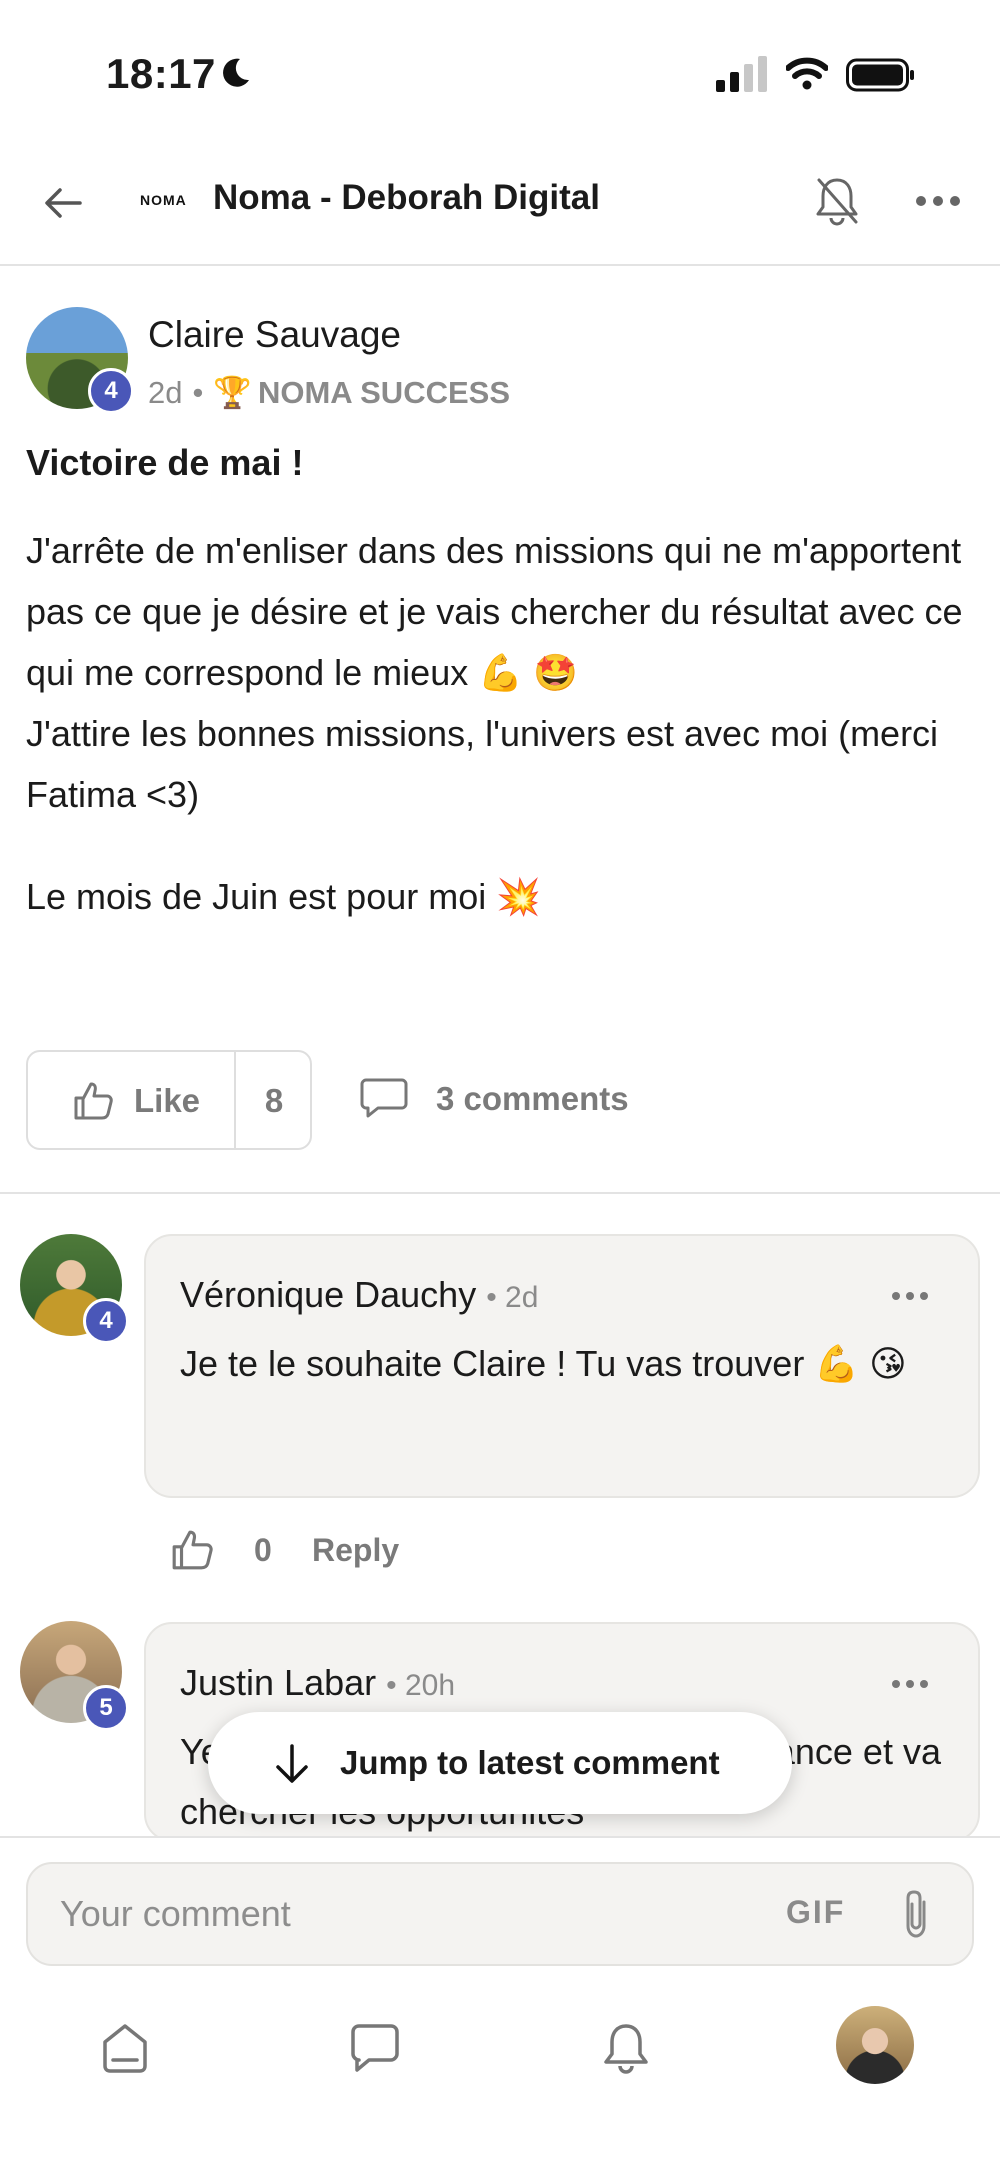  I want to click on comment-input, so click(410, 1914).